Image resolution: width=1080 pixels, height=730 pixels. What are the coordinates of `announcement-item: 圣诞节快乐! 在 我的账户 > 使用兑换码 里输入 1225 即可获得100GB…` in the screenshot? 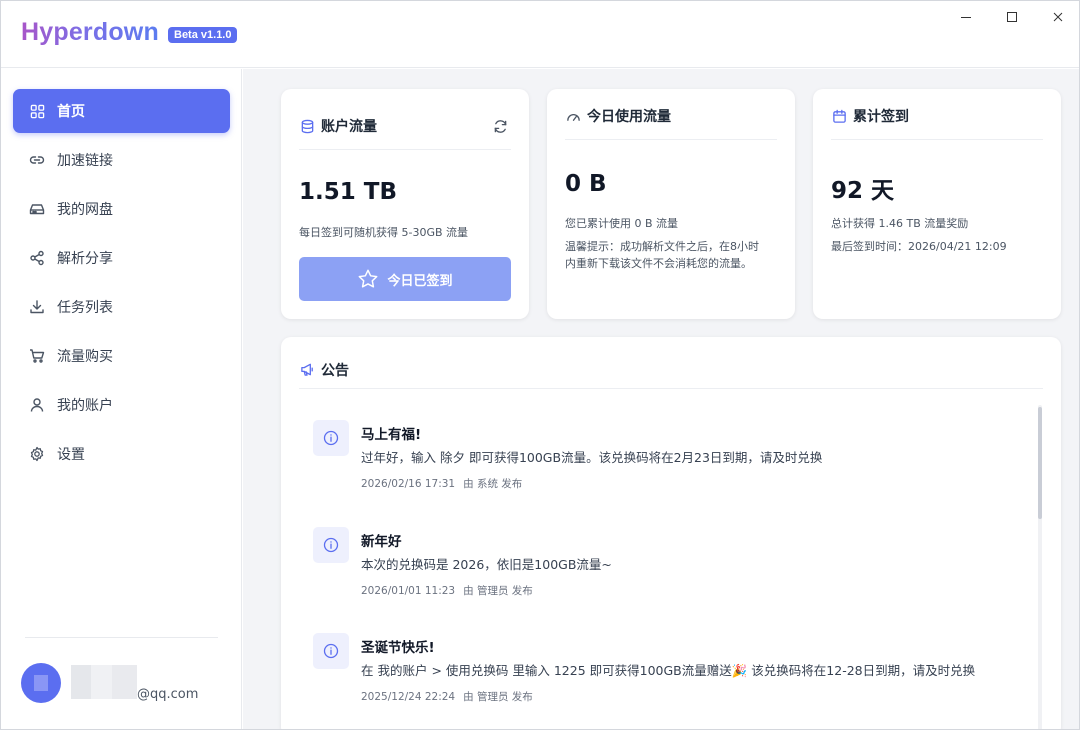 It's located at (663, 681).